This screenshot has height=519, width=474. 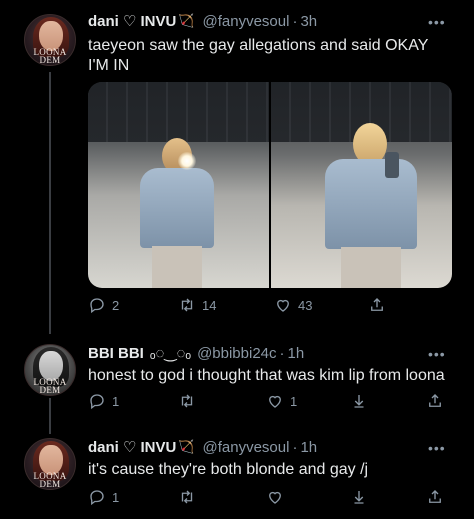 I want to click on tweet-header: dani ♡ INVU 🏹 @fanyvesoul · 1h, so click(x=202, y=447).